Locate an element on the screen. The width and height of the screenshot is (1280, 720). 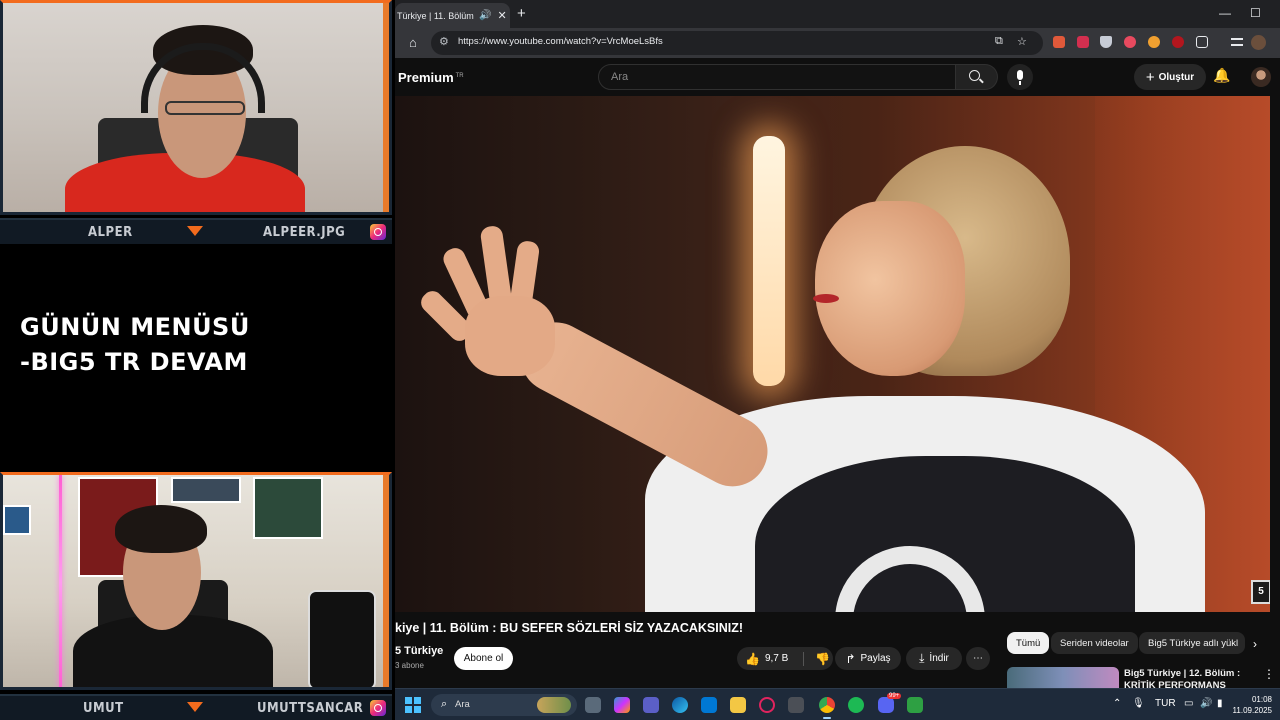
account-avatar is located at coordinates (1261, 77).